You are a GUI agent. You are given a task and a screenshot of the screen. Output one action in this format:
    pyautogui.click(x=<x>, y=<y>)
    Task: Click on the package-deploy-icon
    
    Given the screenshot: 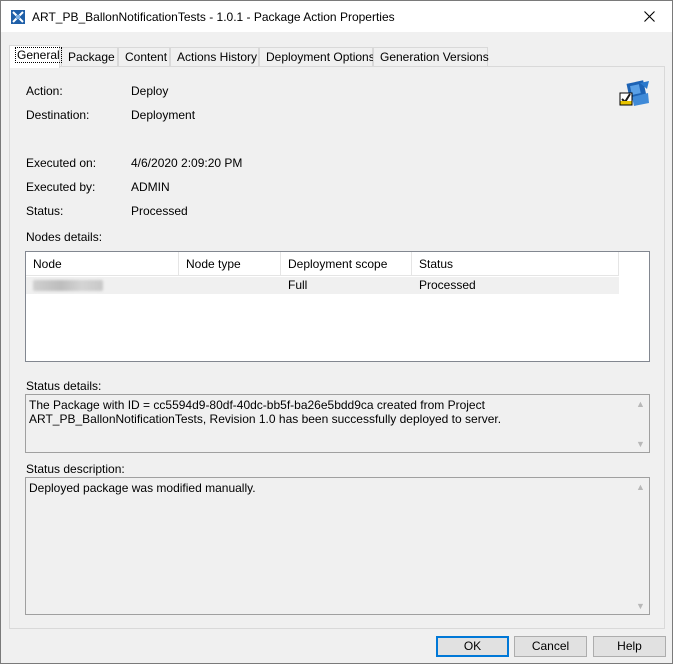 What is the action you would take?
    pyautogui.click(x=634, y=93)
    